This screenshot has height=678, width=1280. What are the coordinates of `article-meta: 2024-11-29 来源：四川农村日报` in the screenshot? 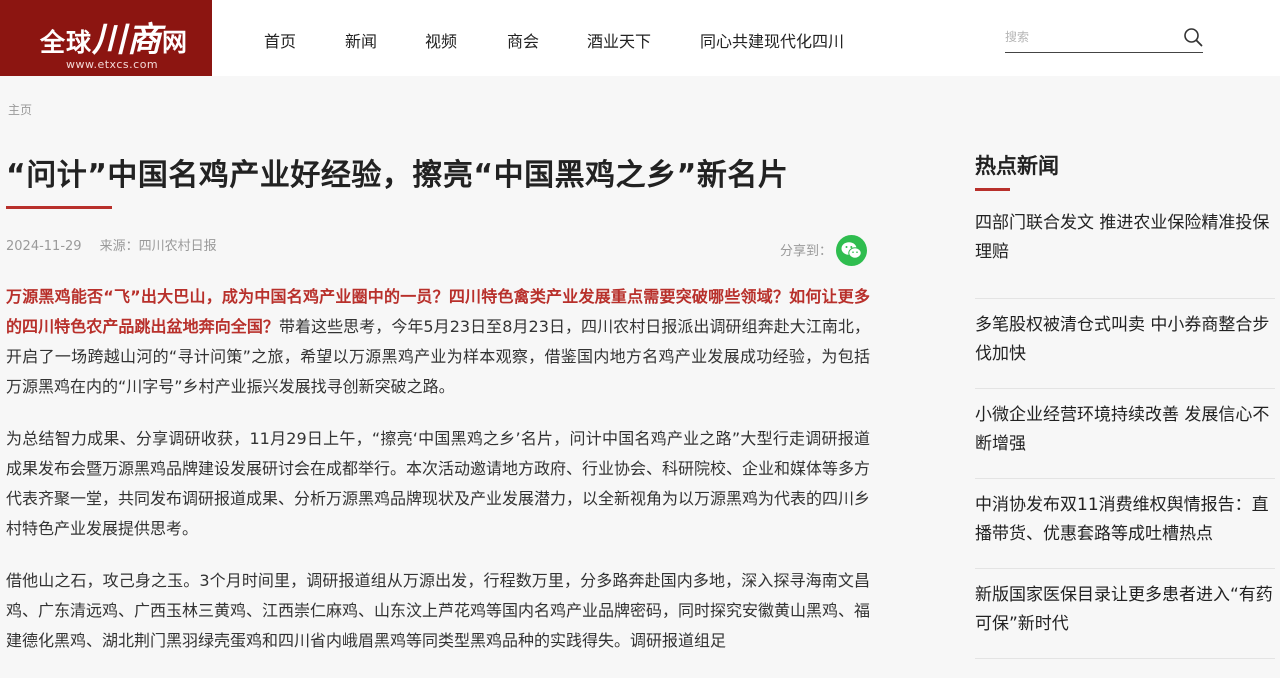 It's located at (111, 244).